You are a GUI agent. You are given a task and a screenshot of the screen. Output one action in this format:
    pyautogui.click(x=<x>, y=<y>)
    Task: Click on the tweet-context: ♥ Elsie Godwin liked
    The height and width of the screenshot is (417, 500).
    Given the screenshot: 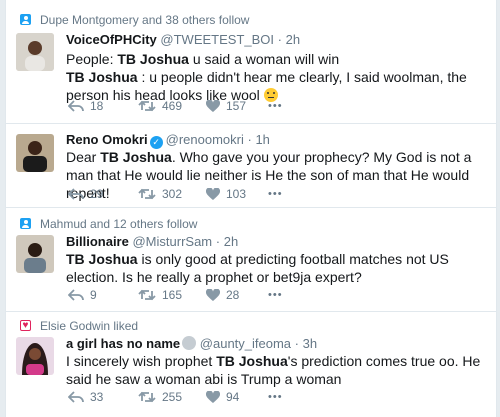 What is the action you would take?
    pyautogui.click(x=79, y=326)
    